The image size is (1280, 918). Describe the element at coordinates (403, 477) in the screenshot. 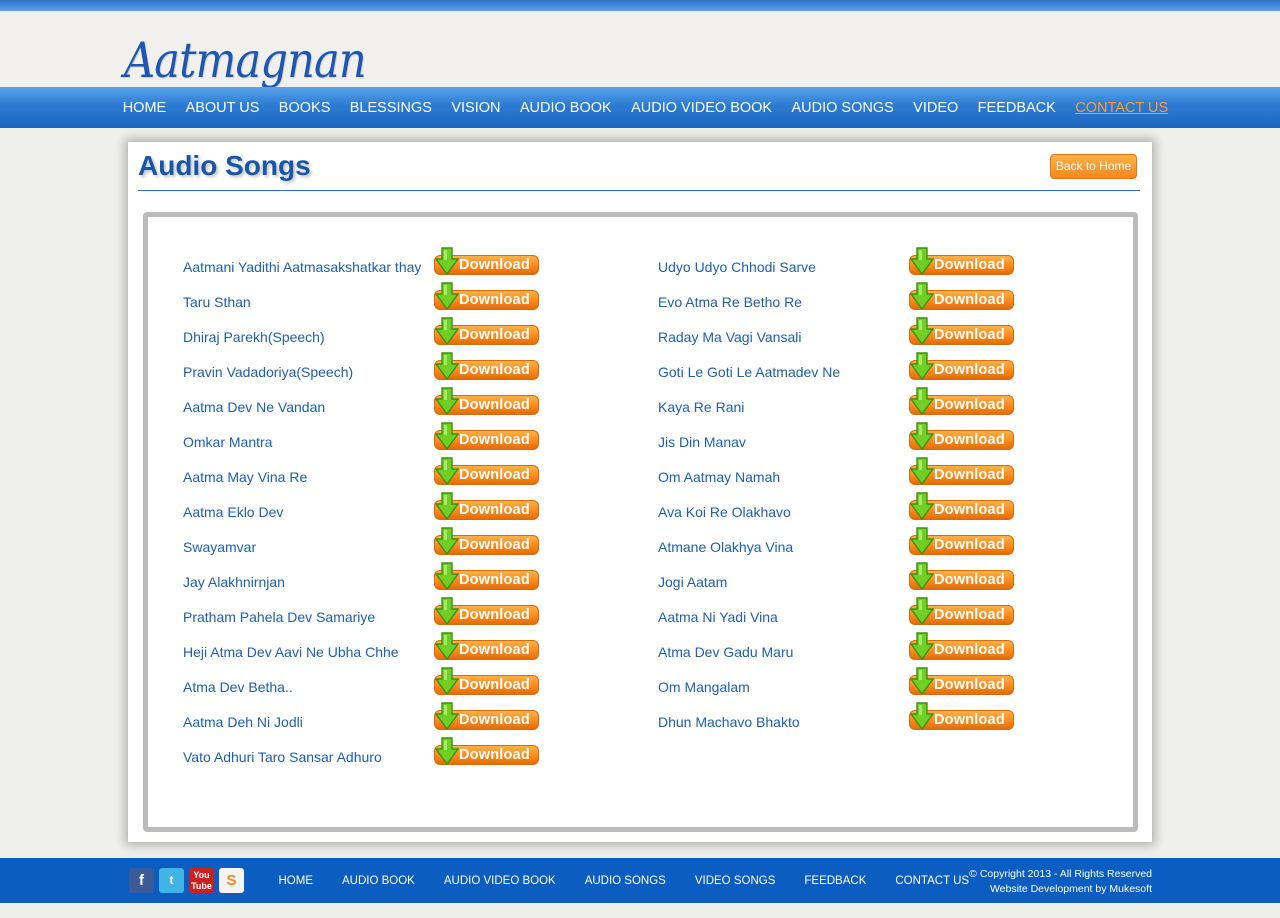

I see `song-row: Aatma May Vina Re Download` at that location.